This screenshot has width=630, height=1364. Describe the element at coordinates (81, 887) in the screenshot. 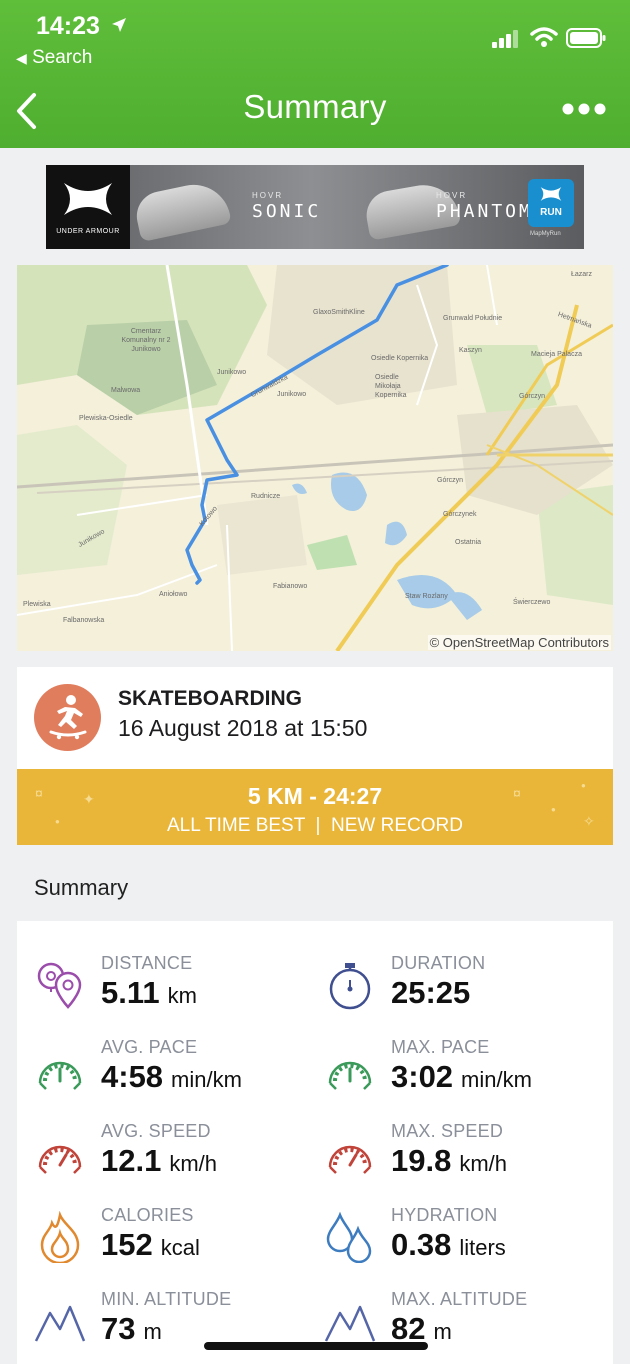

I see `summary-section-title: Summary` at that location.